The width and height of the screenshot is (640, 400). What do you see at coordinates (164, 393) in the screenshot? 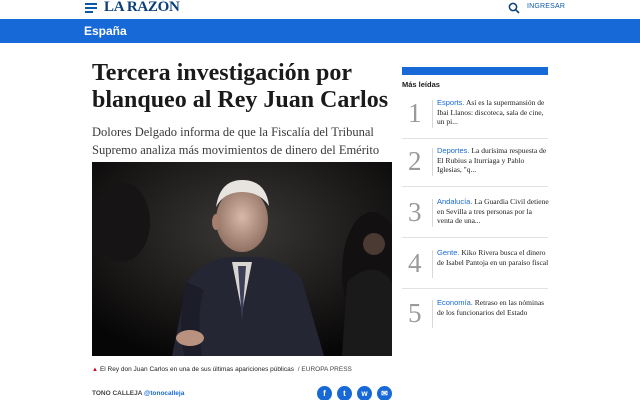
I see `author-handle: @tonocalleja` at bounding box center [164, 393].